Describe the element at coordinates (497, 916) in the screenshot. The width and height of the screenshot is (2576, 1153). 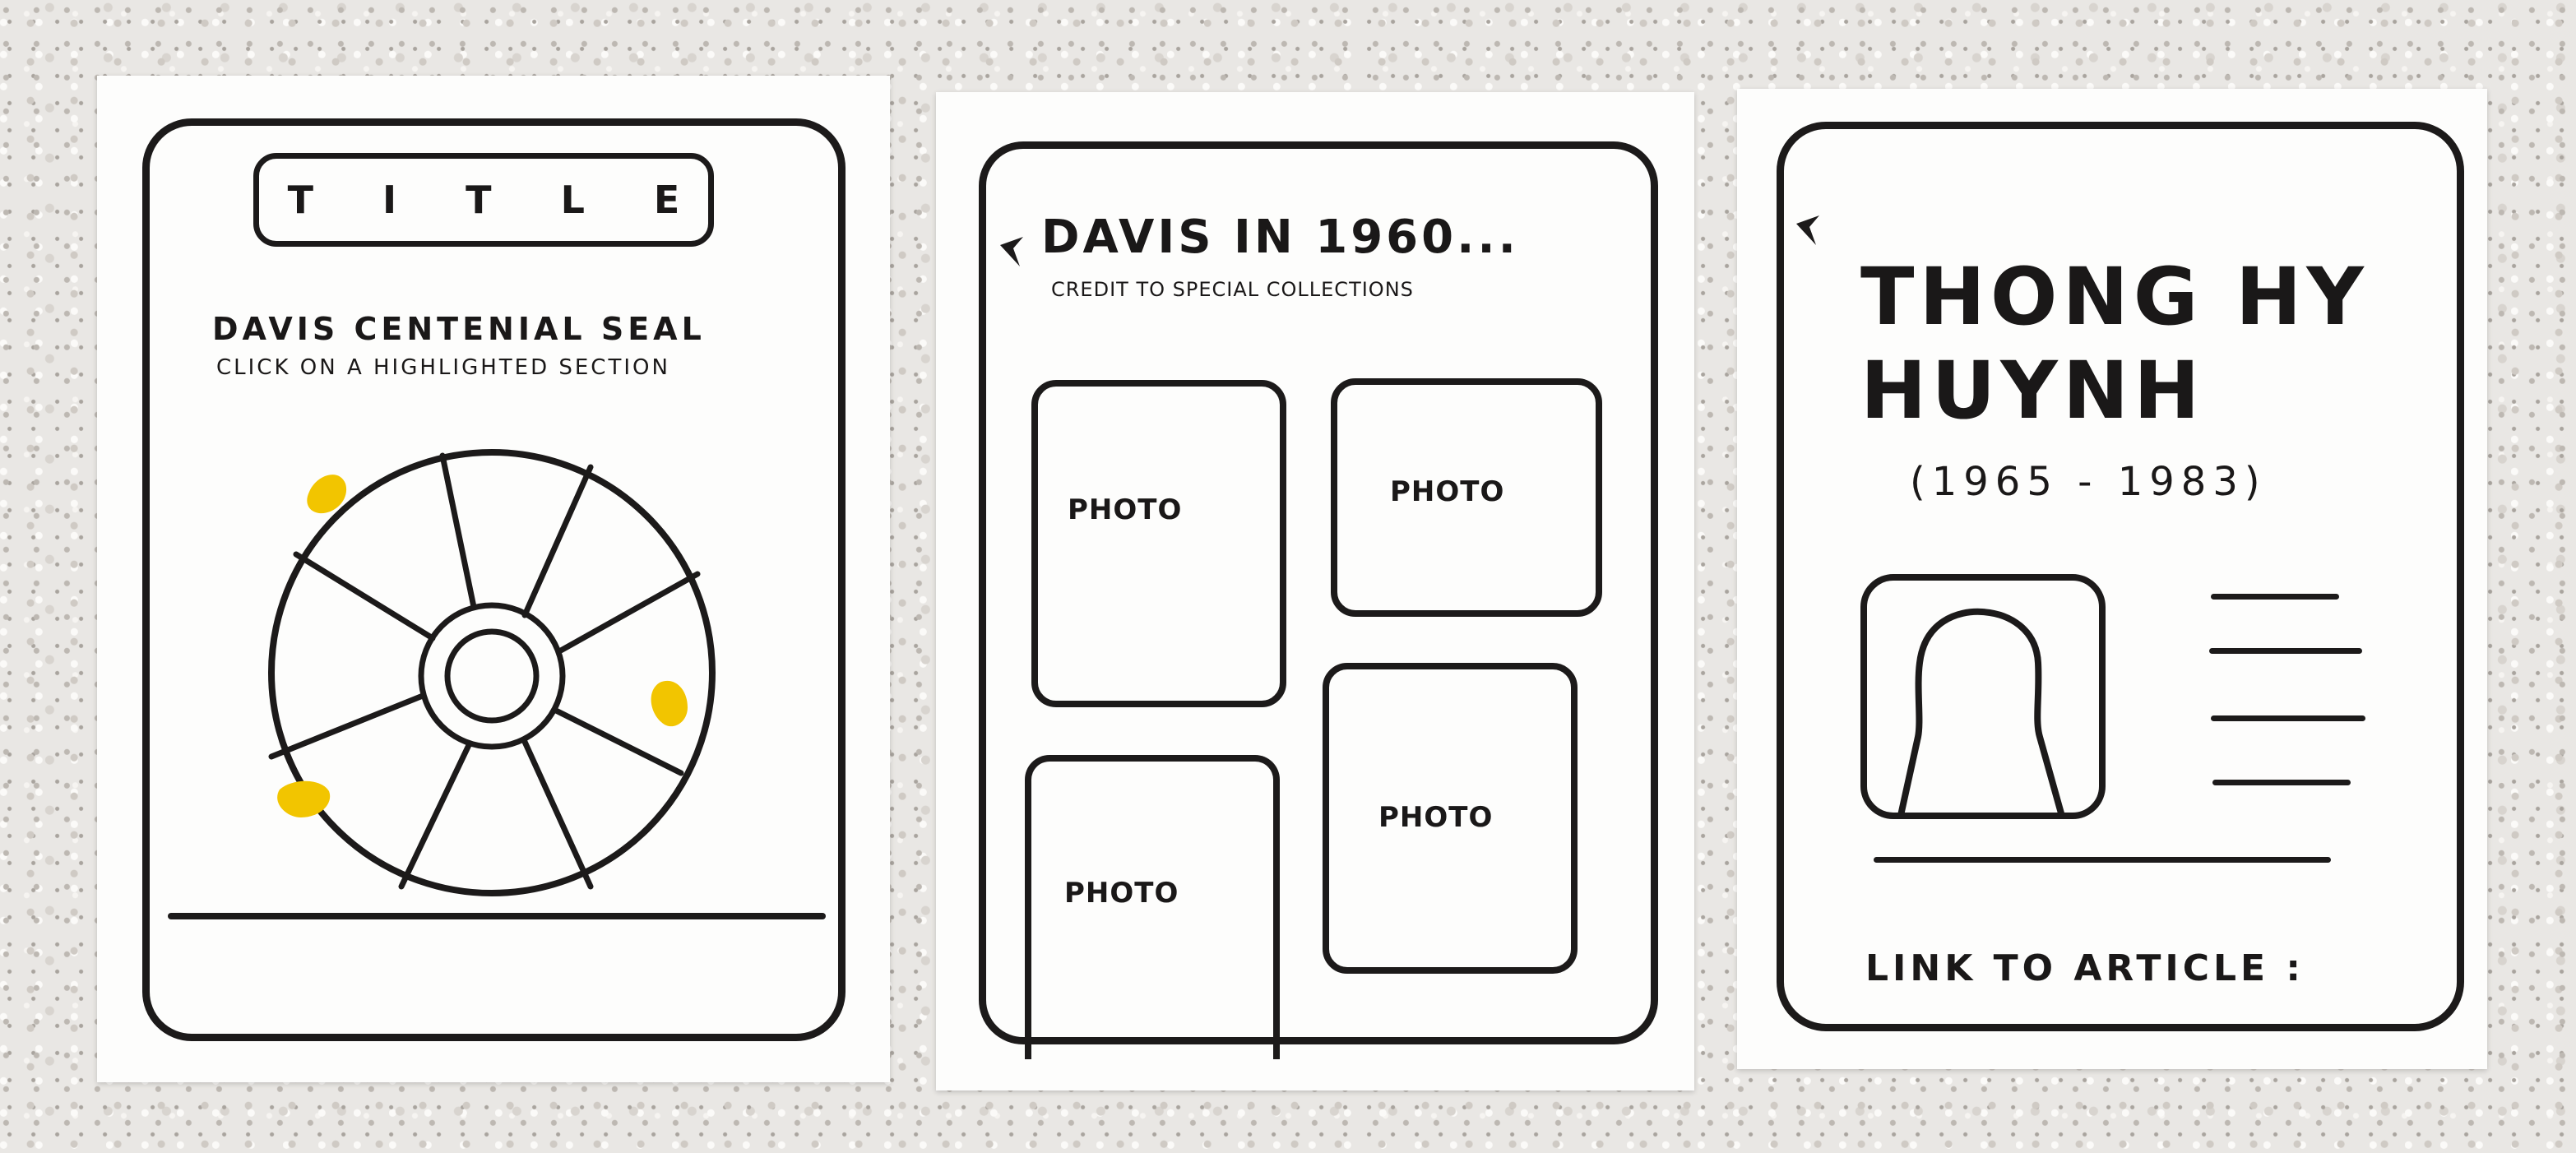
I see `bottom-divider` at that location.